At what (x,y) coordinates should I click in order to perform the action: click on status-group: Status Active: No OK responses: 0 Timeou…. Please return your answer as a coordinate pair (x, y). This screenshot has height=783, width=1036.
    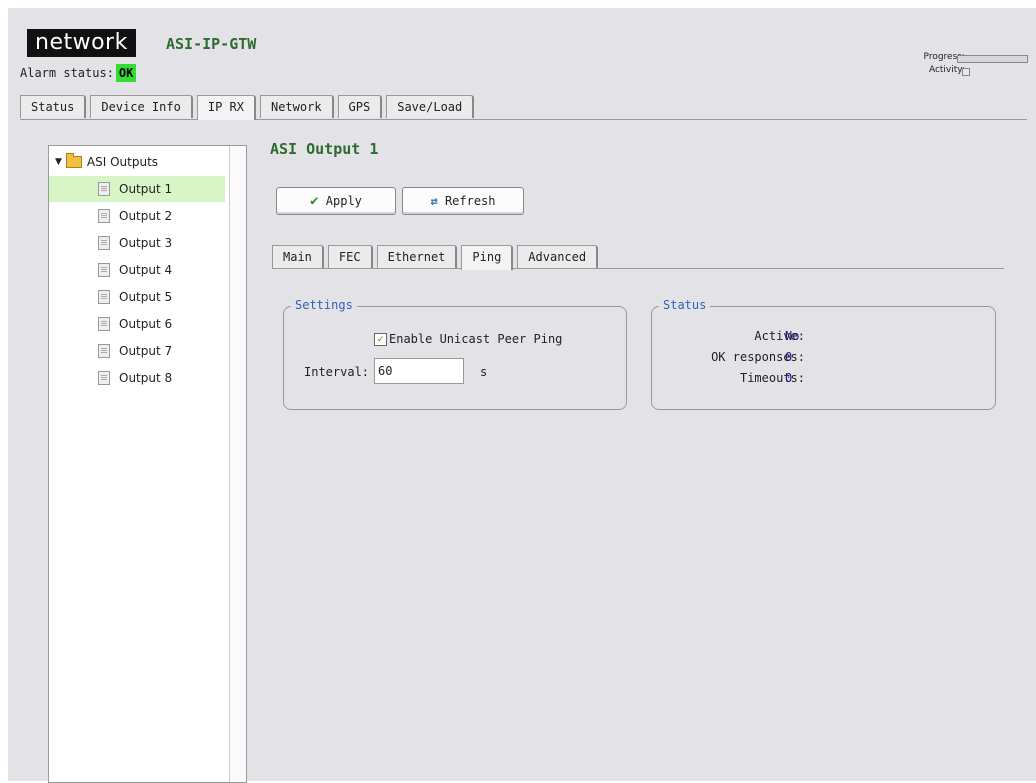
    Looking at the image, I should click on (823, 354).